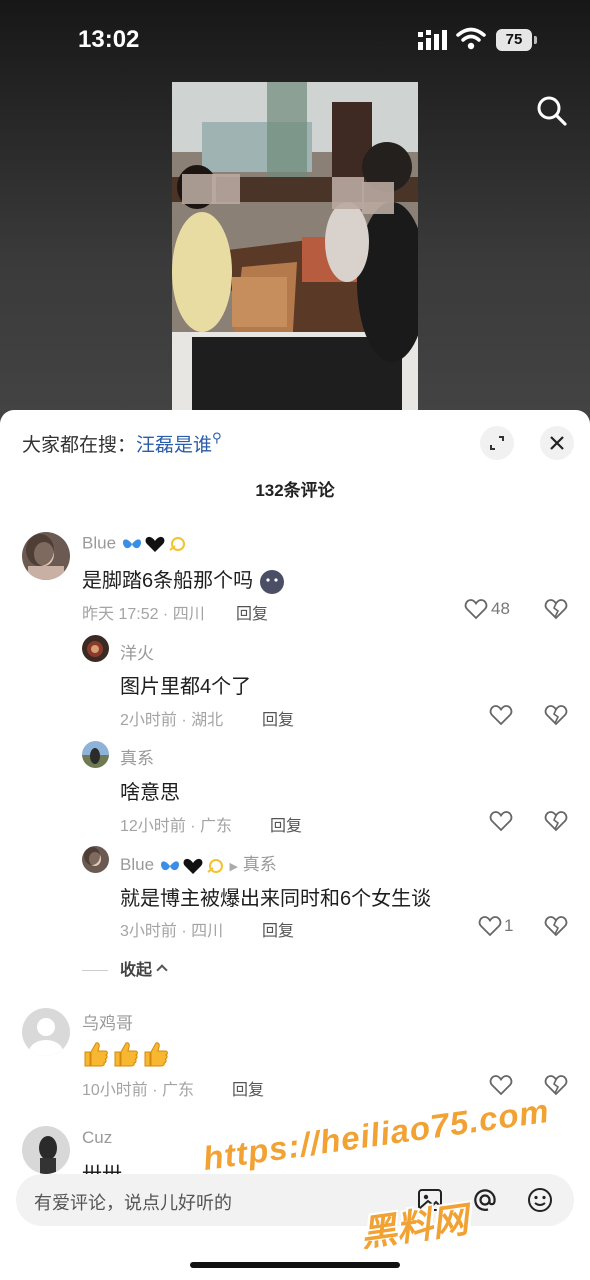 Image resolution: width=590 pixels, height=1280 pixels. I want to click on emoji-icon, so click(540, 1200).